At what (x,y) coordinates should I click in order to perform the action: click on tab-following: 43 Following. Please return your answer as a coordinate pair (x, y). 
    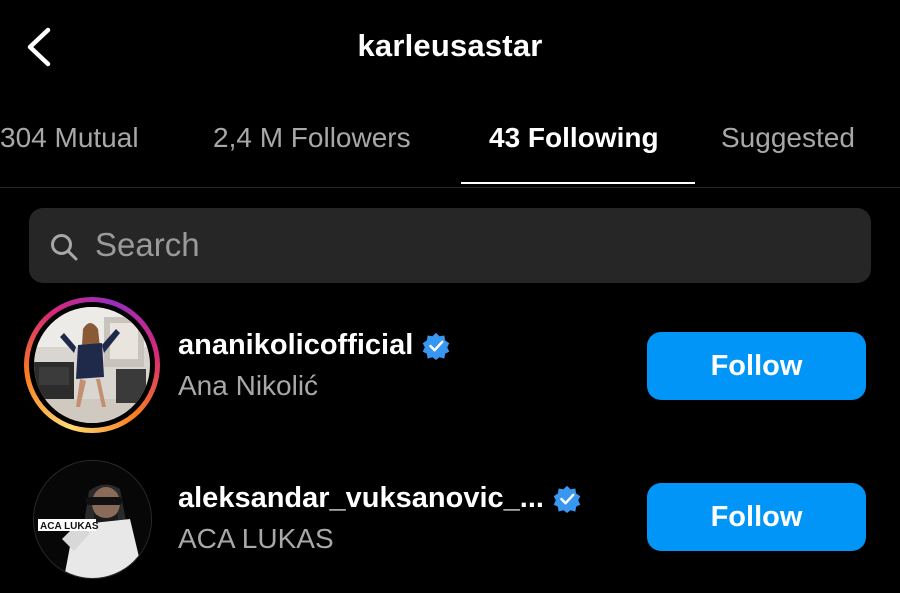
    Looking at the image, I should click on (574, 138).